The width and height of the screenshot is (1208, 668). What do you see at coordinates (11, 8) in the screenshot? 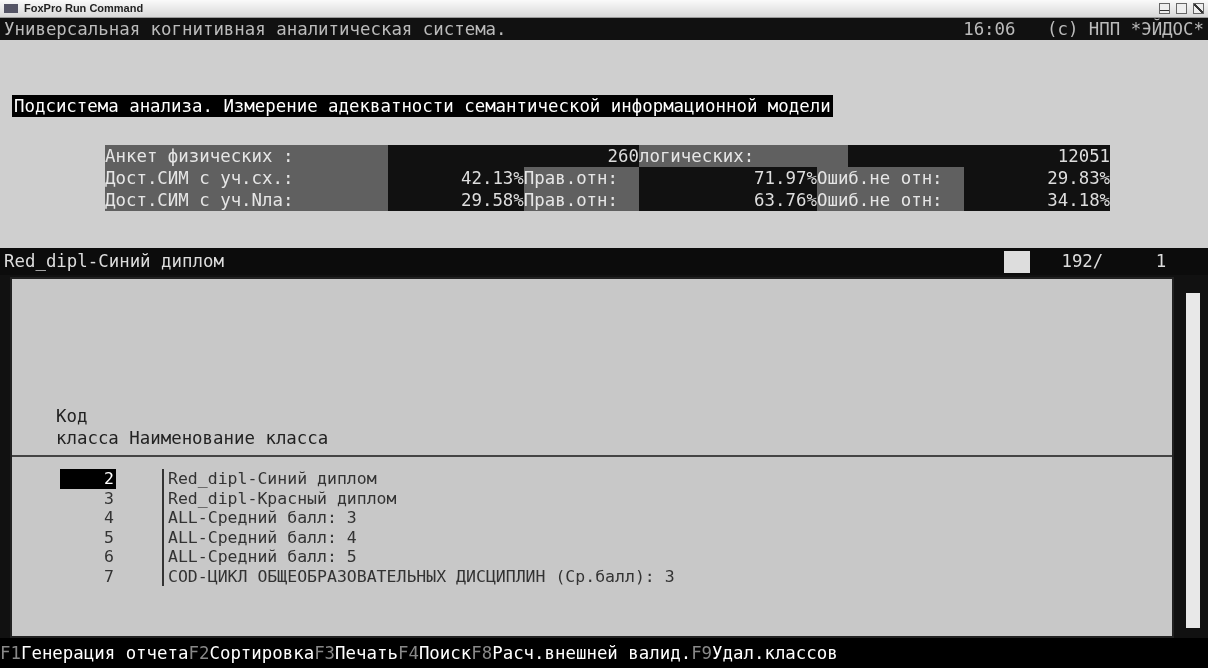
I see `app-icon` at bounding box center [11, 8].